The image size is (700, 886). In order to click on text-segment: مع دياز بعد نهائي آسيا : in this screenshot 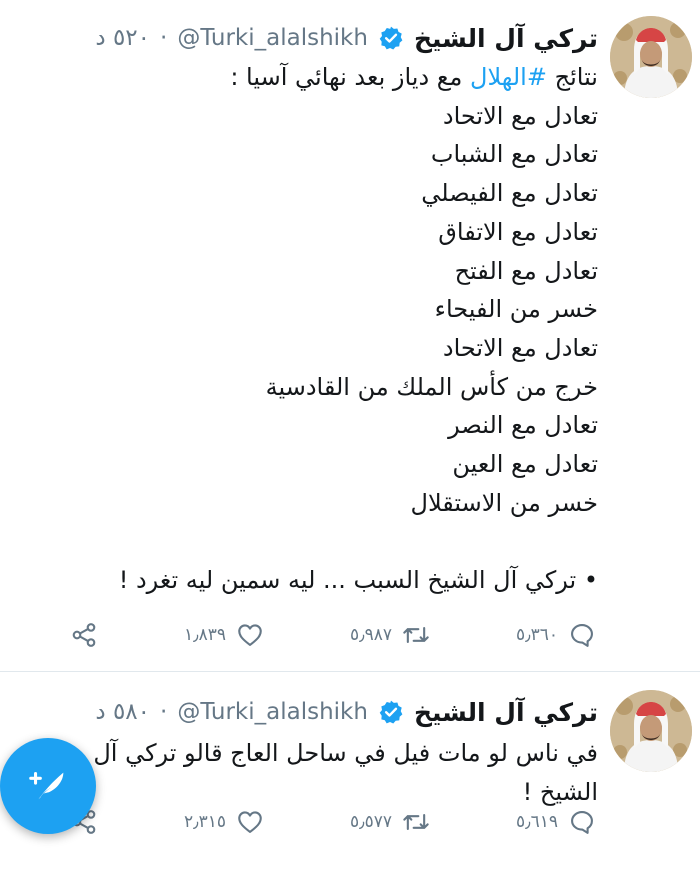, I will do `click(350, 77)`.